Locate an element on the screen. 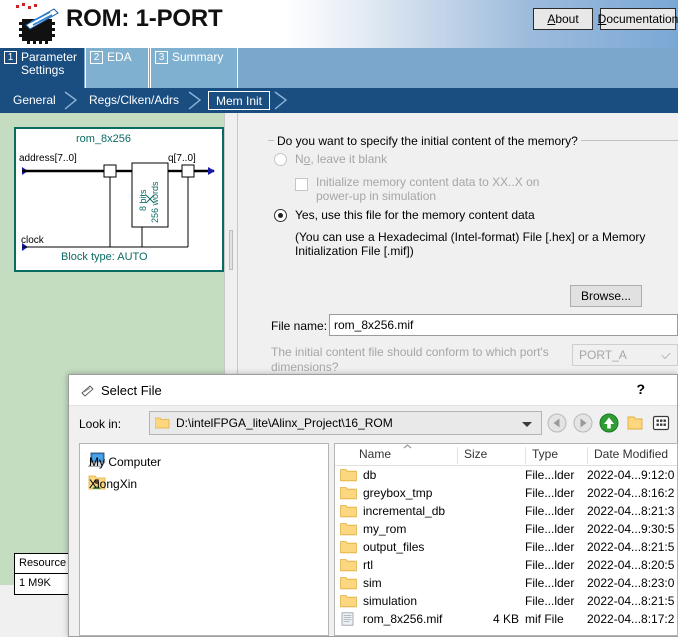 The width and height of the screenshot is (678, 637). doc-label: ocumentation is located at coordinates (642, 19).